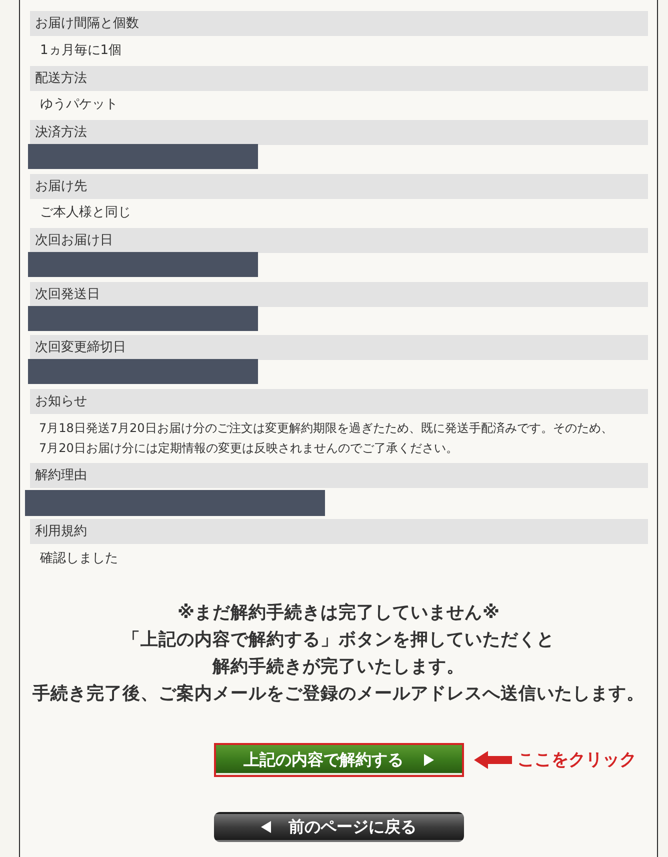 This screenshot has width=668, height=857. I want to click on field-label: 配送方法, so click(339, 78).